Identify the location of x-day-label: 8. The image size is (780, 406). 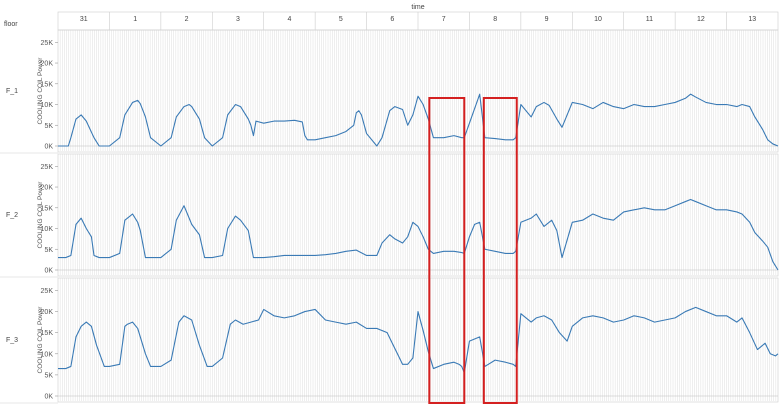
(495, 19).